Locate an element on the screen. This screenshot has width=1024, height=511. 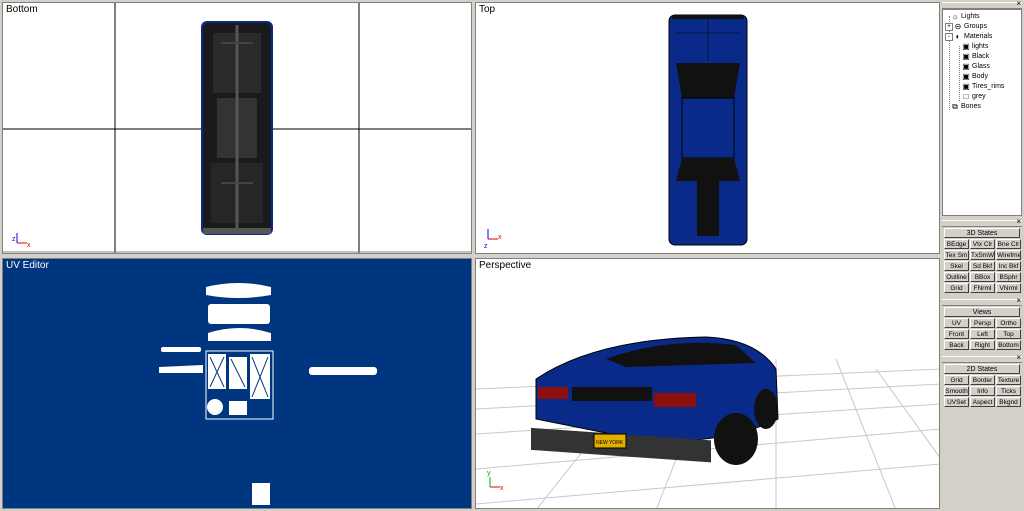
tree-item-groups: + ⊖ Groups is located at coordinates (966, 27).